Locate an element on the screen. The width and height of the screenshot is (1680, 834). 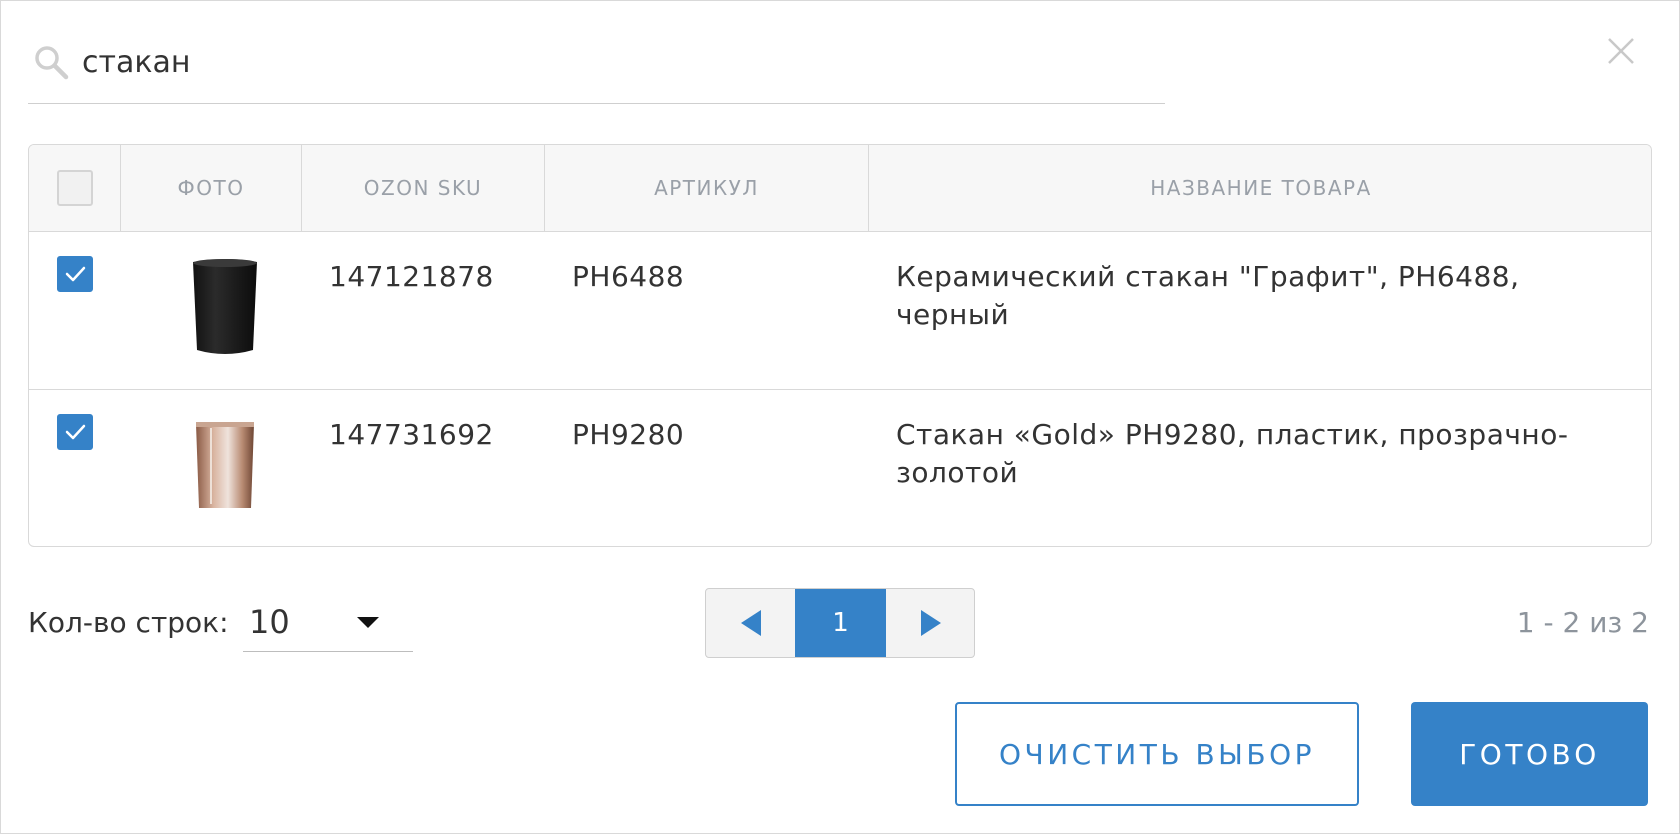
article-cell: PH9280 is located at coordinates (628, 434).